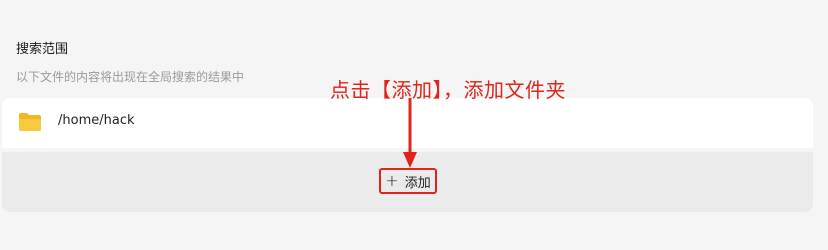 The width and height of the screenshot is (828, 250). I want to click on add-button: + 添加, so click(408, 181).